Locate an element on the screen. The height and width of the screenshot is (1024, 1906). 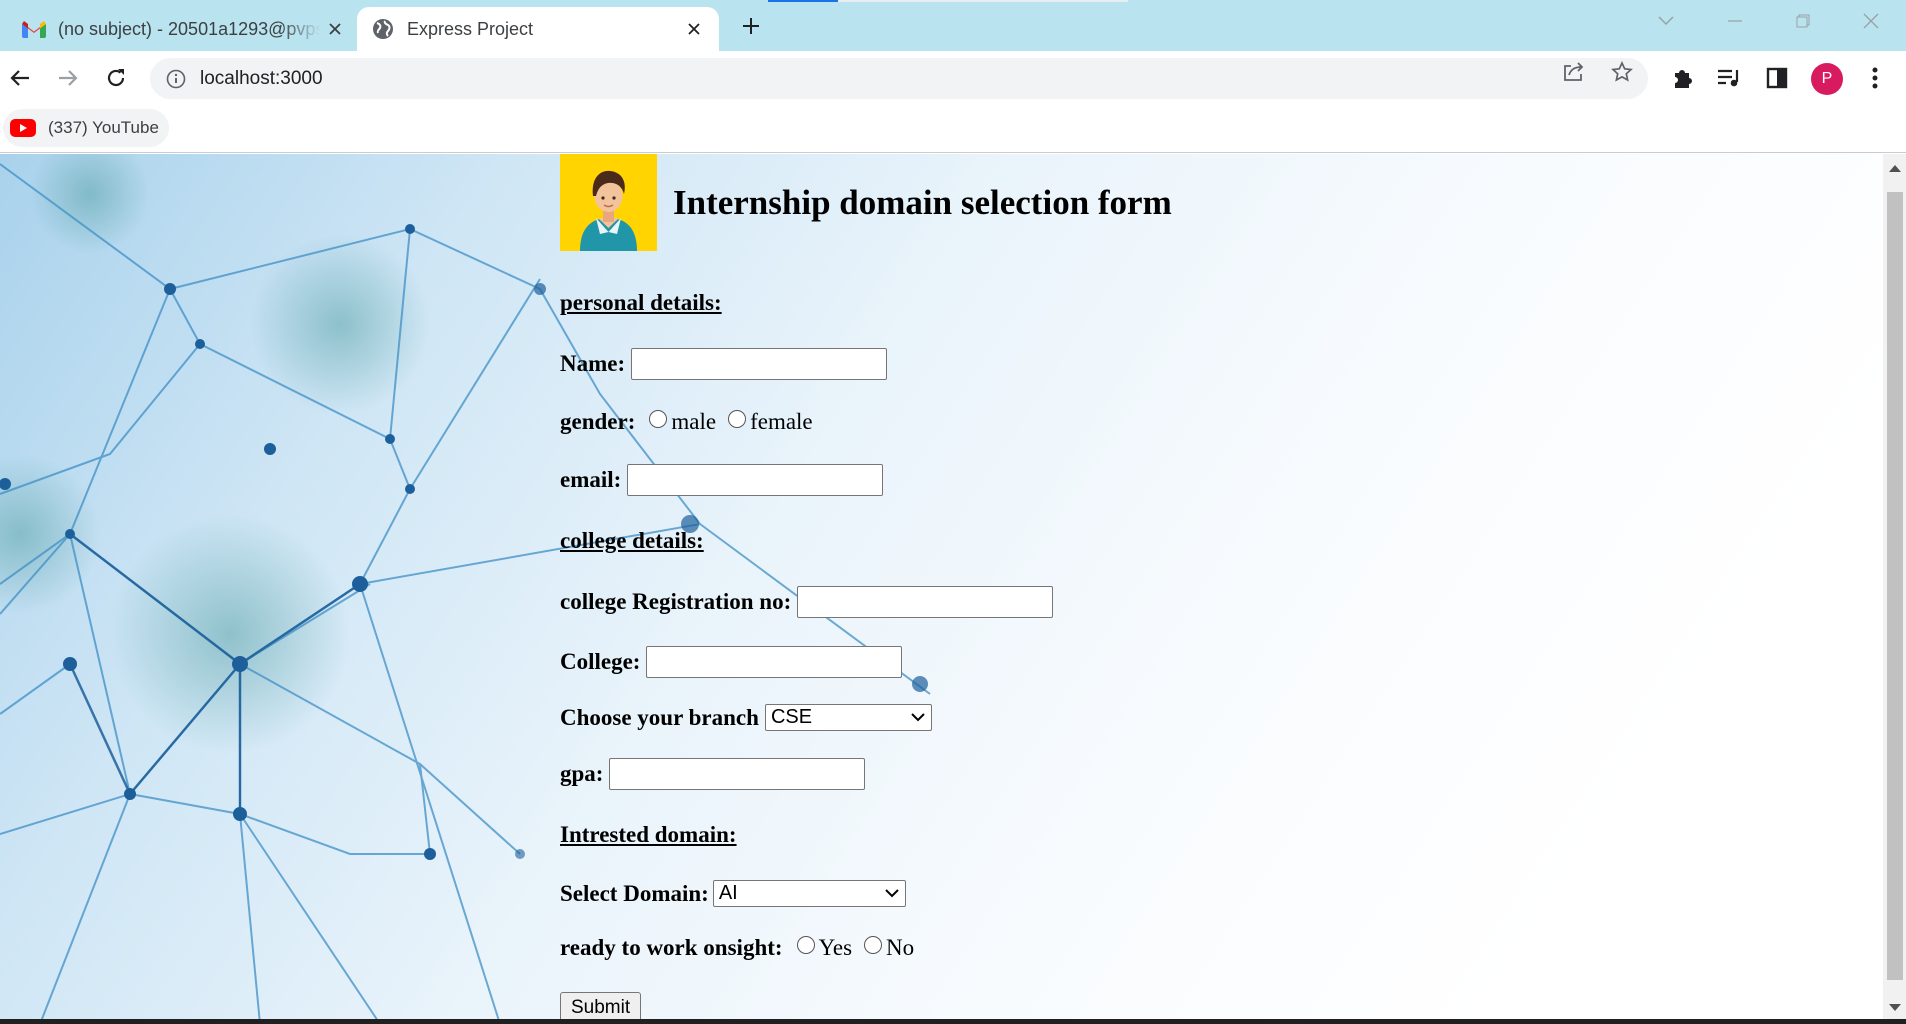
scroll-up-arrow-icon is located at coordinates (1895, 168).